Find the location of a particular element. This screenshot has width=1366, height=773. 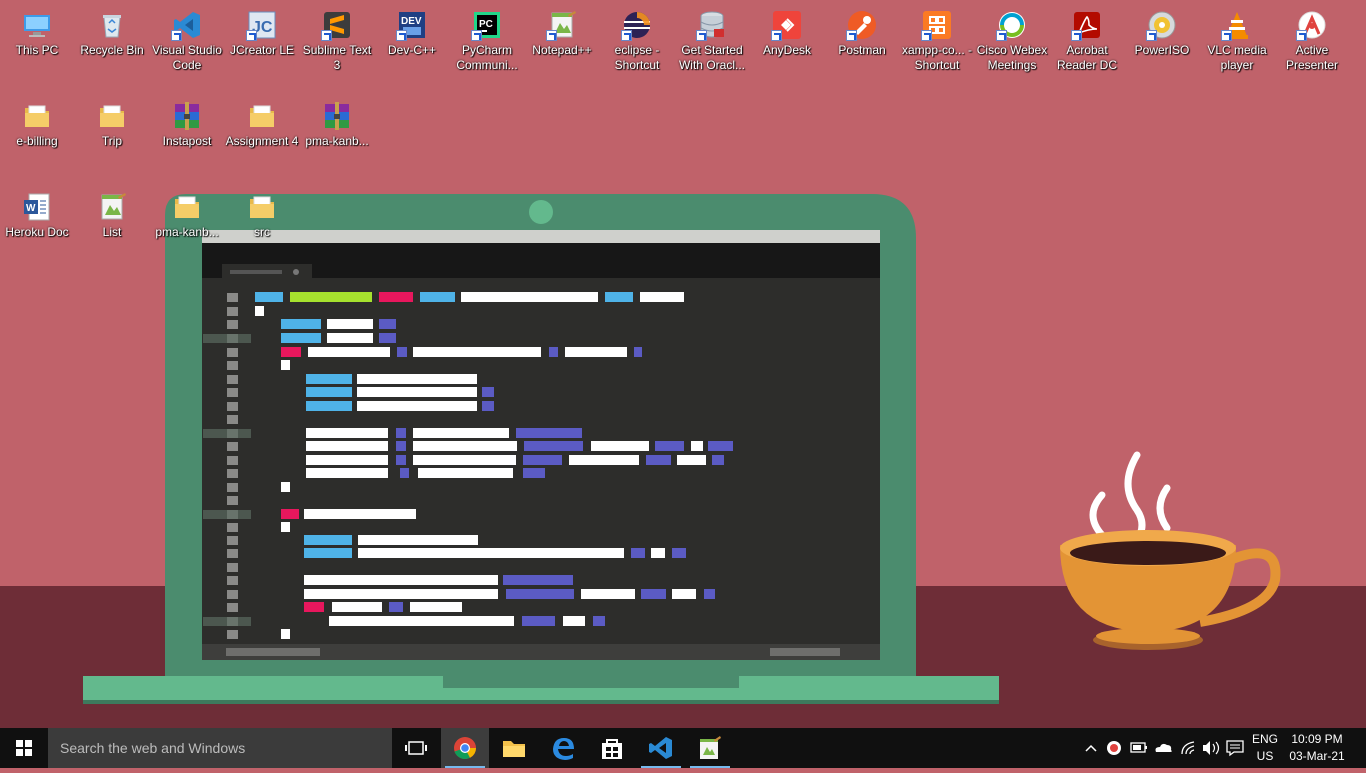

taskbar-chrome-button is located at coordinates (465, 748).